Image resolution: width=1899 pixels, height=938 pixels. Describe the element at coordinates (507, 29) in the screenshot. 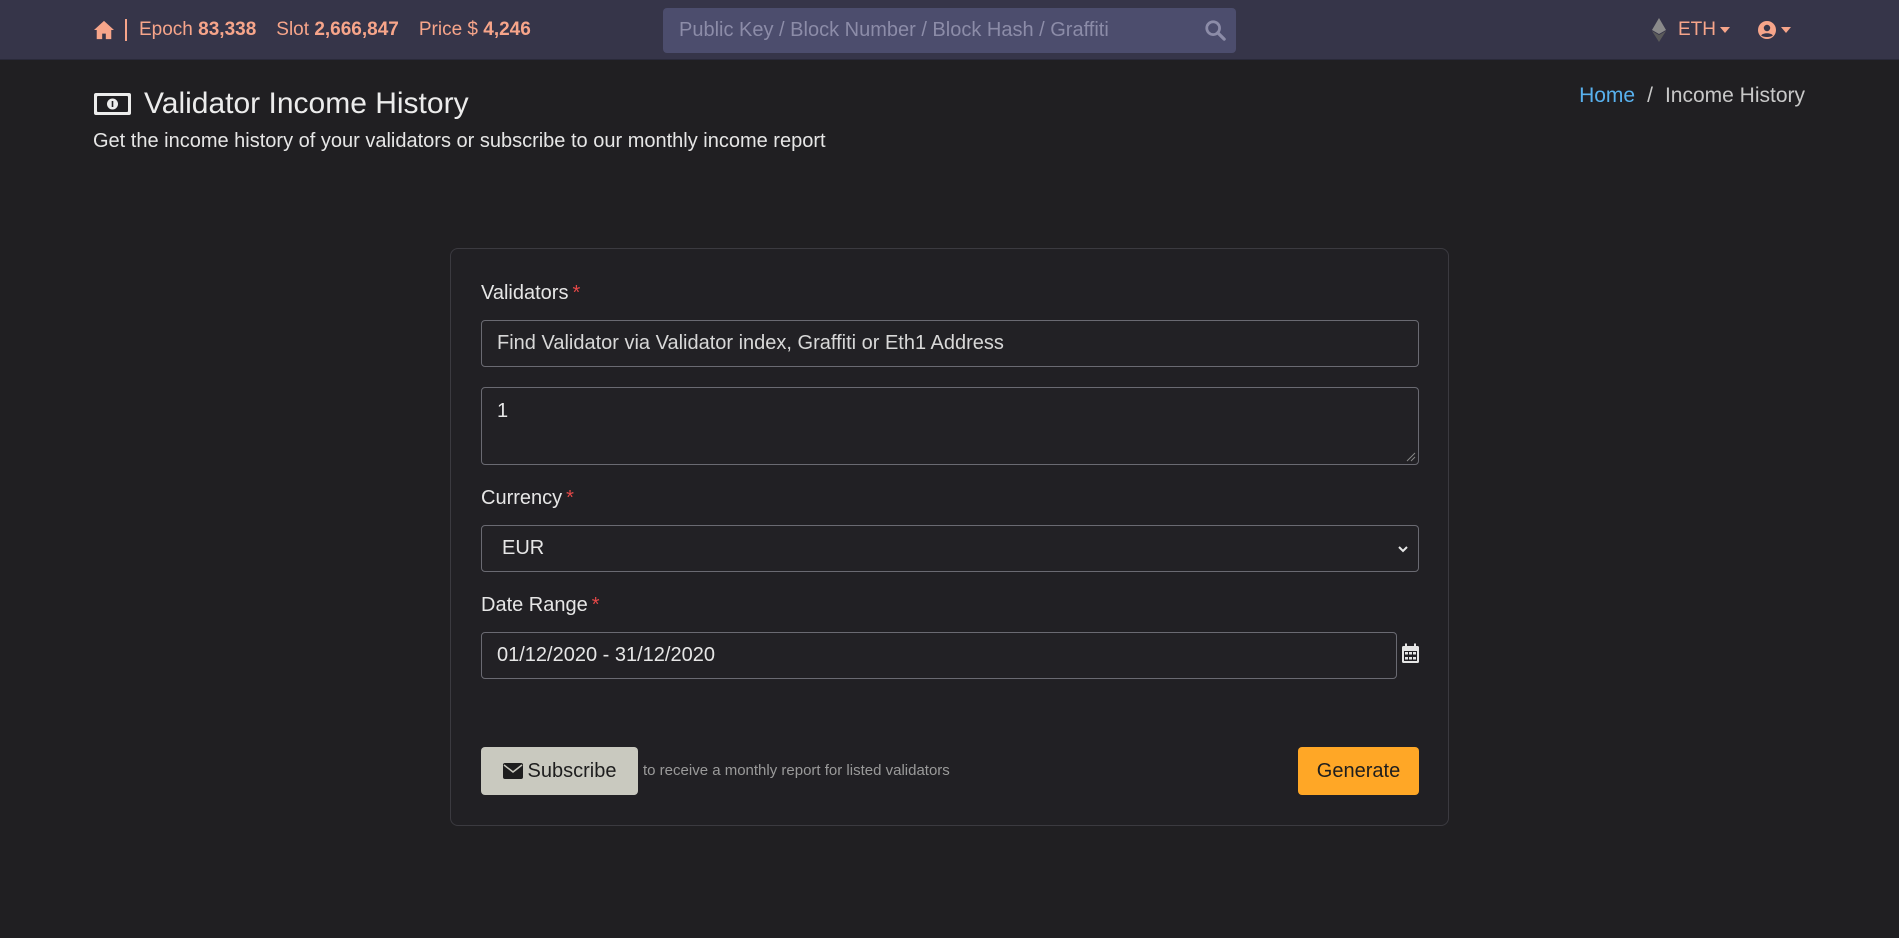

I see `price-value: 4,246` at that location.